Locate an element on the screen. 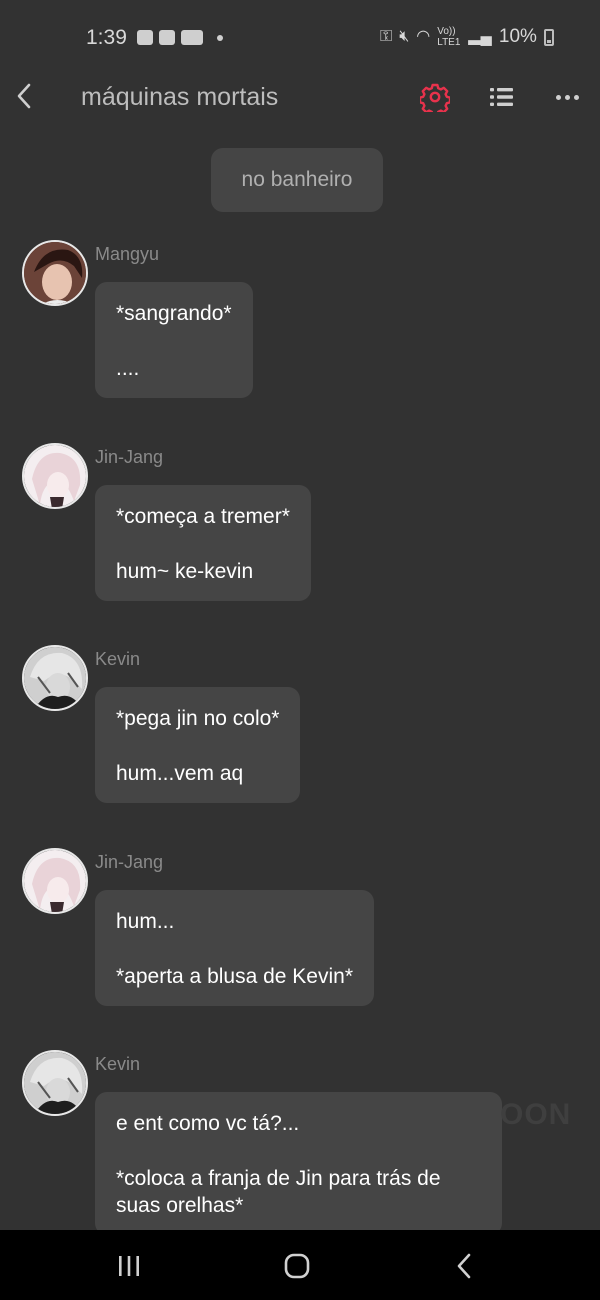 This screenshot has height=1300, width=600. home-button is located at coordinates (297, 1266).